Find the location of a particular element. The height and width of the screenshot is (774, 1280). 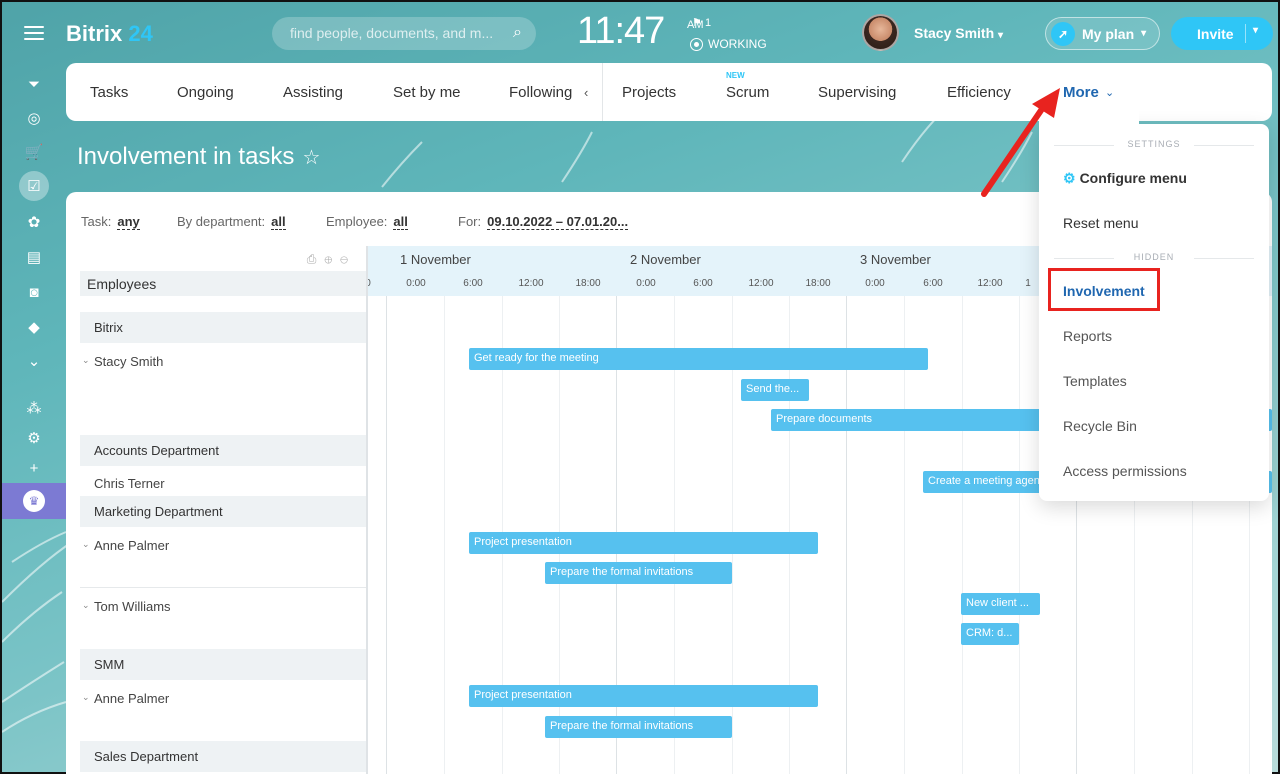

filter-task-label: Task: is located at coordinates (96, 221).